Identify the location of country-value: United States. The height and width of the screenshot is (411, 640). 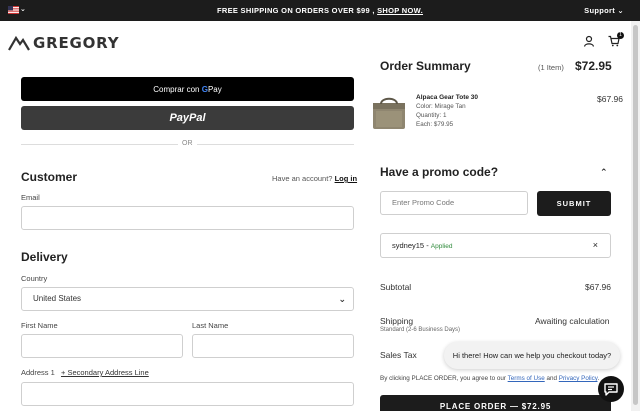
(57, 298).